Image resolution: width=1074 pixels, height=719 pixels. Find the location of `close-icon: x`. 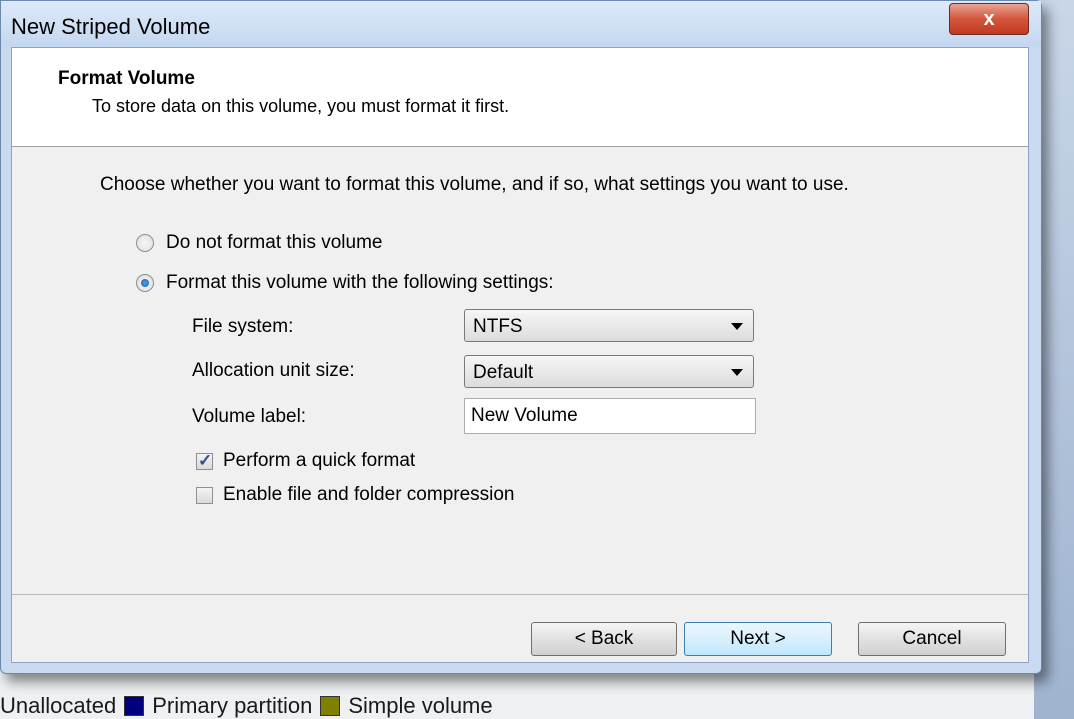

close-icon: x is located at coordinates (989, 19).